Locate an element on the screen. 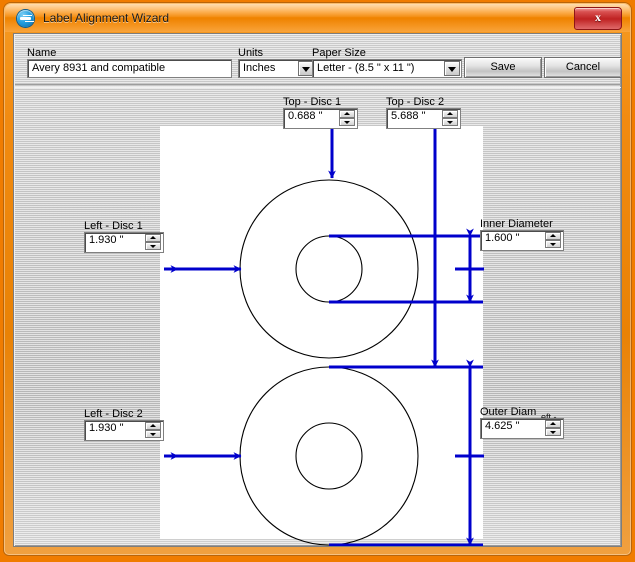 The image size is (635, 562). top-disc-2-value: 5.688 " is located at coordinates (408, 116).